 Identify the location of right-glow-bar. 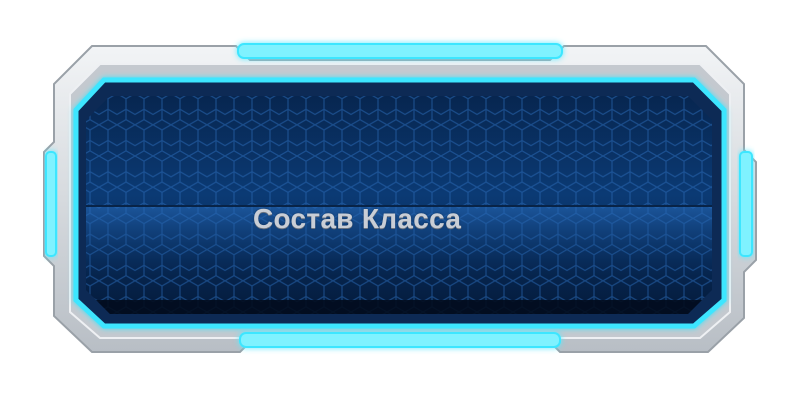
(746, 204).